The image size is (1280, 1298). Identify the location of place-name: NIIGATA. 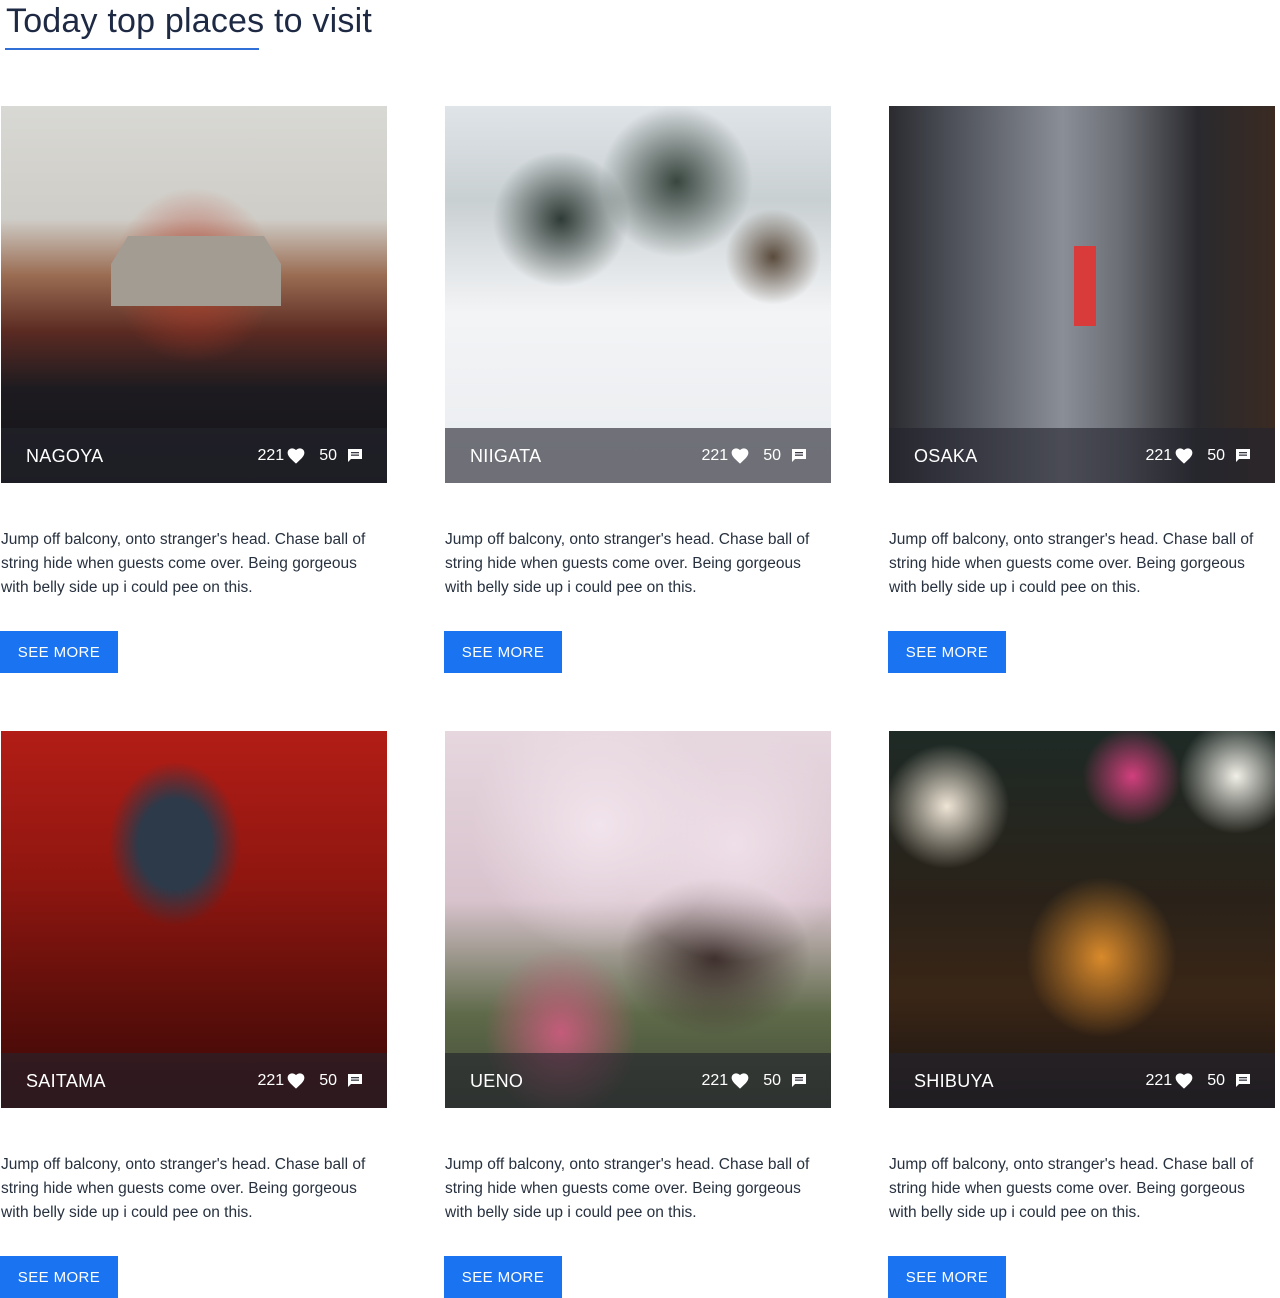
(506, 456).